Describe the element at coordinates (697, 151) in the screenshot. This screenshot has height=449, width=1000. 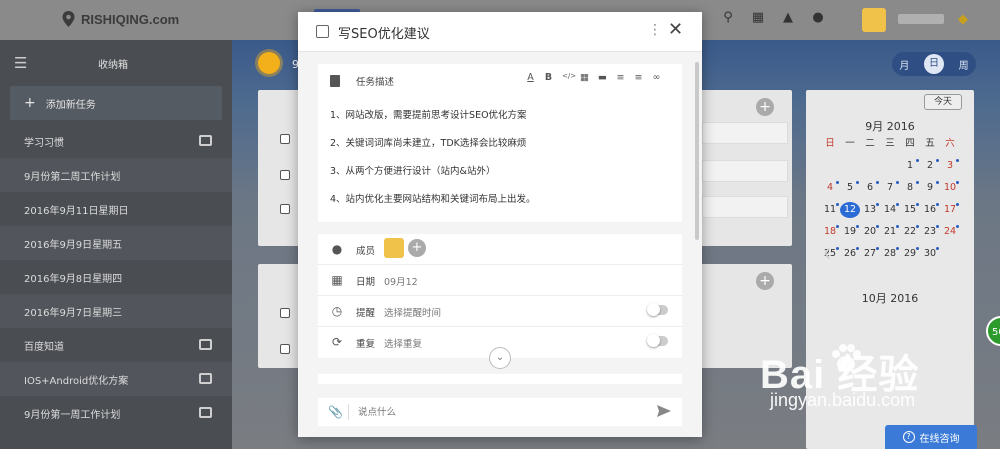
I see `modal-scrollbar` at that location.